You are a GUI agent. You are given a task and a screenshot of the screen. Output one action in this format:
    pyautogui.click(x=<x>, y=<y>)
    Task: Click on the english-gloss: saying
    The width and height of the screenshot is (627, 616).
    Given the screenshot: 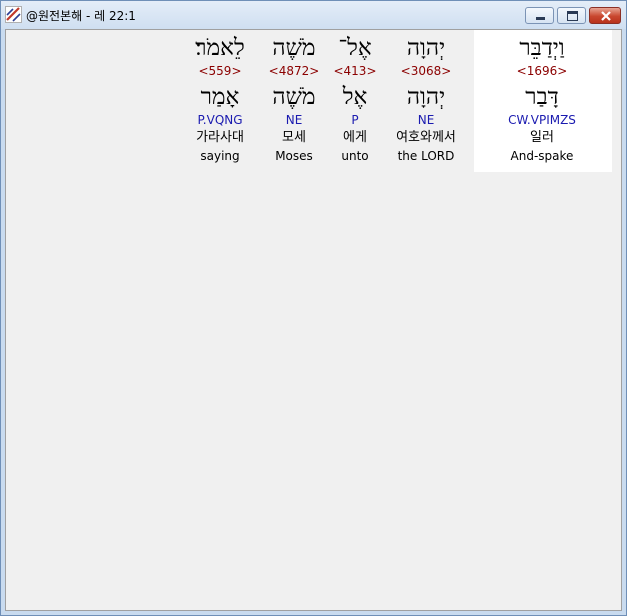 What is the action you would take?
    pyautogui.click(x=220, y=156)
    